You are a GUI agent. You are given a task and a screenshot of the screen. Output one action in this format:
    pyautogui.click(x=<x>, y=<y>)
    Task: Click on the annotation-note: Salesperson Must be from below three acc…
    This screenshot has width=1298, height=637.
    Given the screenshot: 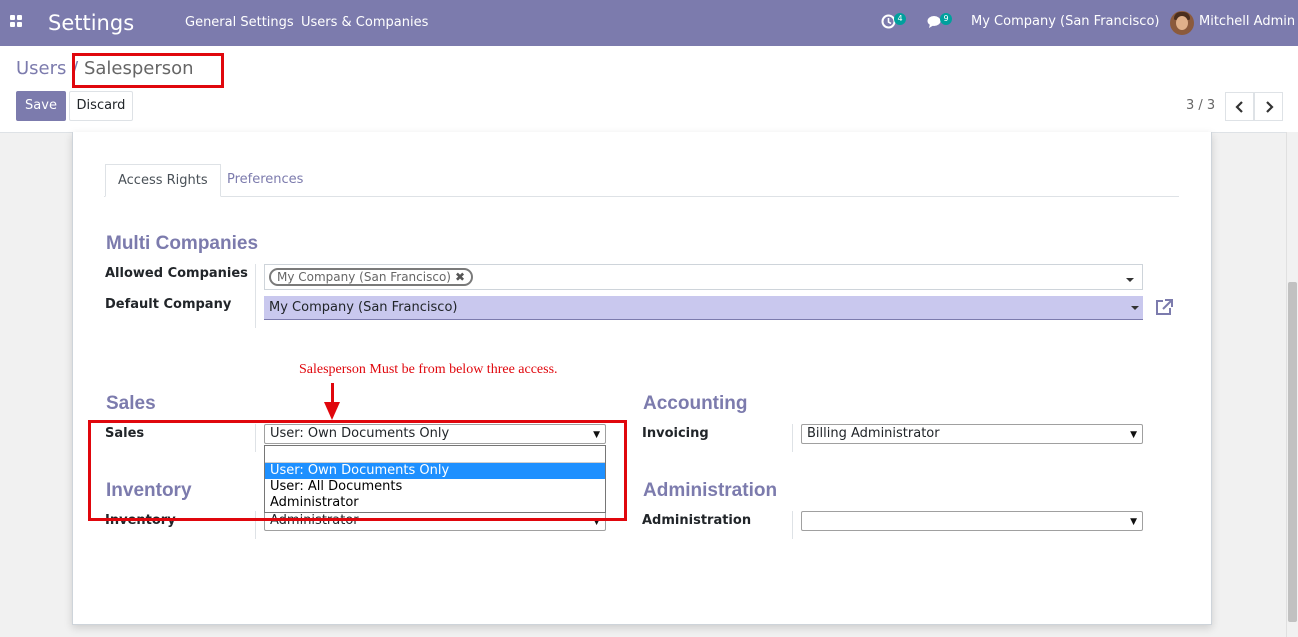 What is the action you would take?
    pyautogui.click(x=428, y=369)
    